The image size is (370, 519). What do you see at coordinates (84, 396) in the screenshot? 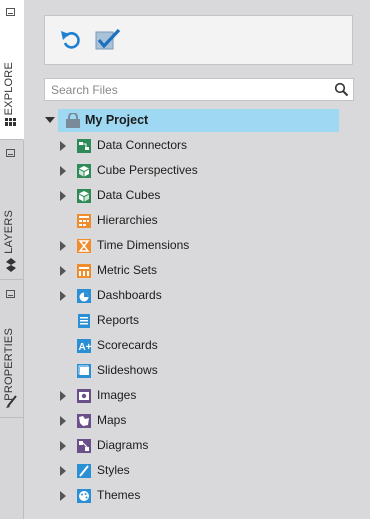
I see `image-icon` at bounding box center [84, 396].